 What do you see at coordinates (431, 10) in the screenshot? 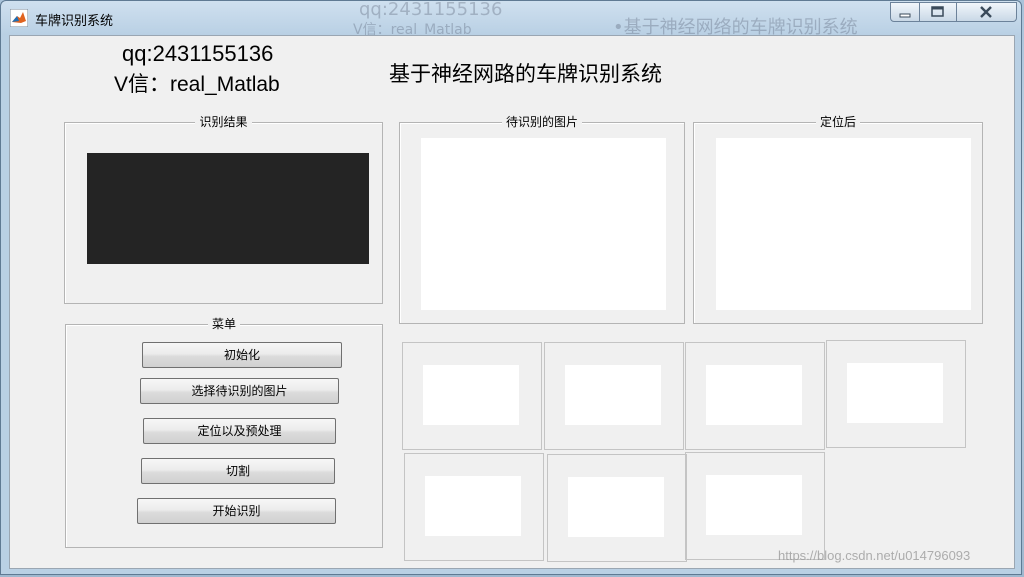
I see `ghost-qq-text: qq:2431155136` at bounding box center [431, 10].